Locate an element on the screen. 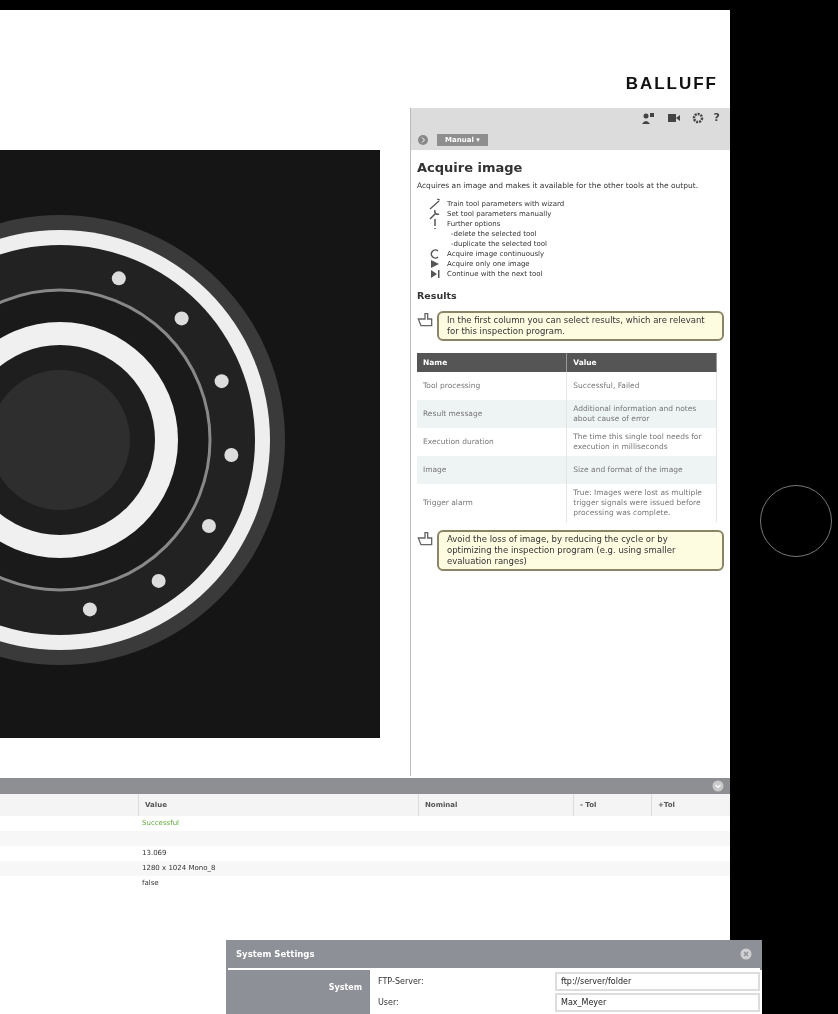 This screenshot has height=1014, width=838. results-heading: Results is located at coordinates (437, 295).